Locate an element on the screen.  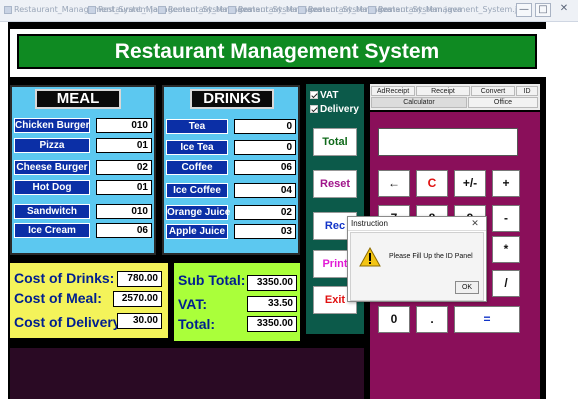
total-button: Total is located at coordinates (335, 142).